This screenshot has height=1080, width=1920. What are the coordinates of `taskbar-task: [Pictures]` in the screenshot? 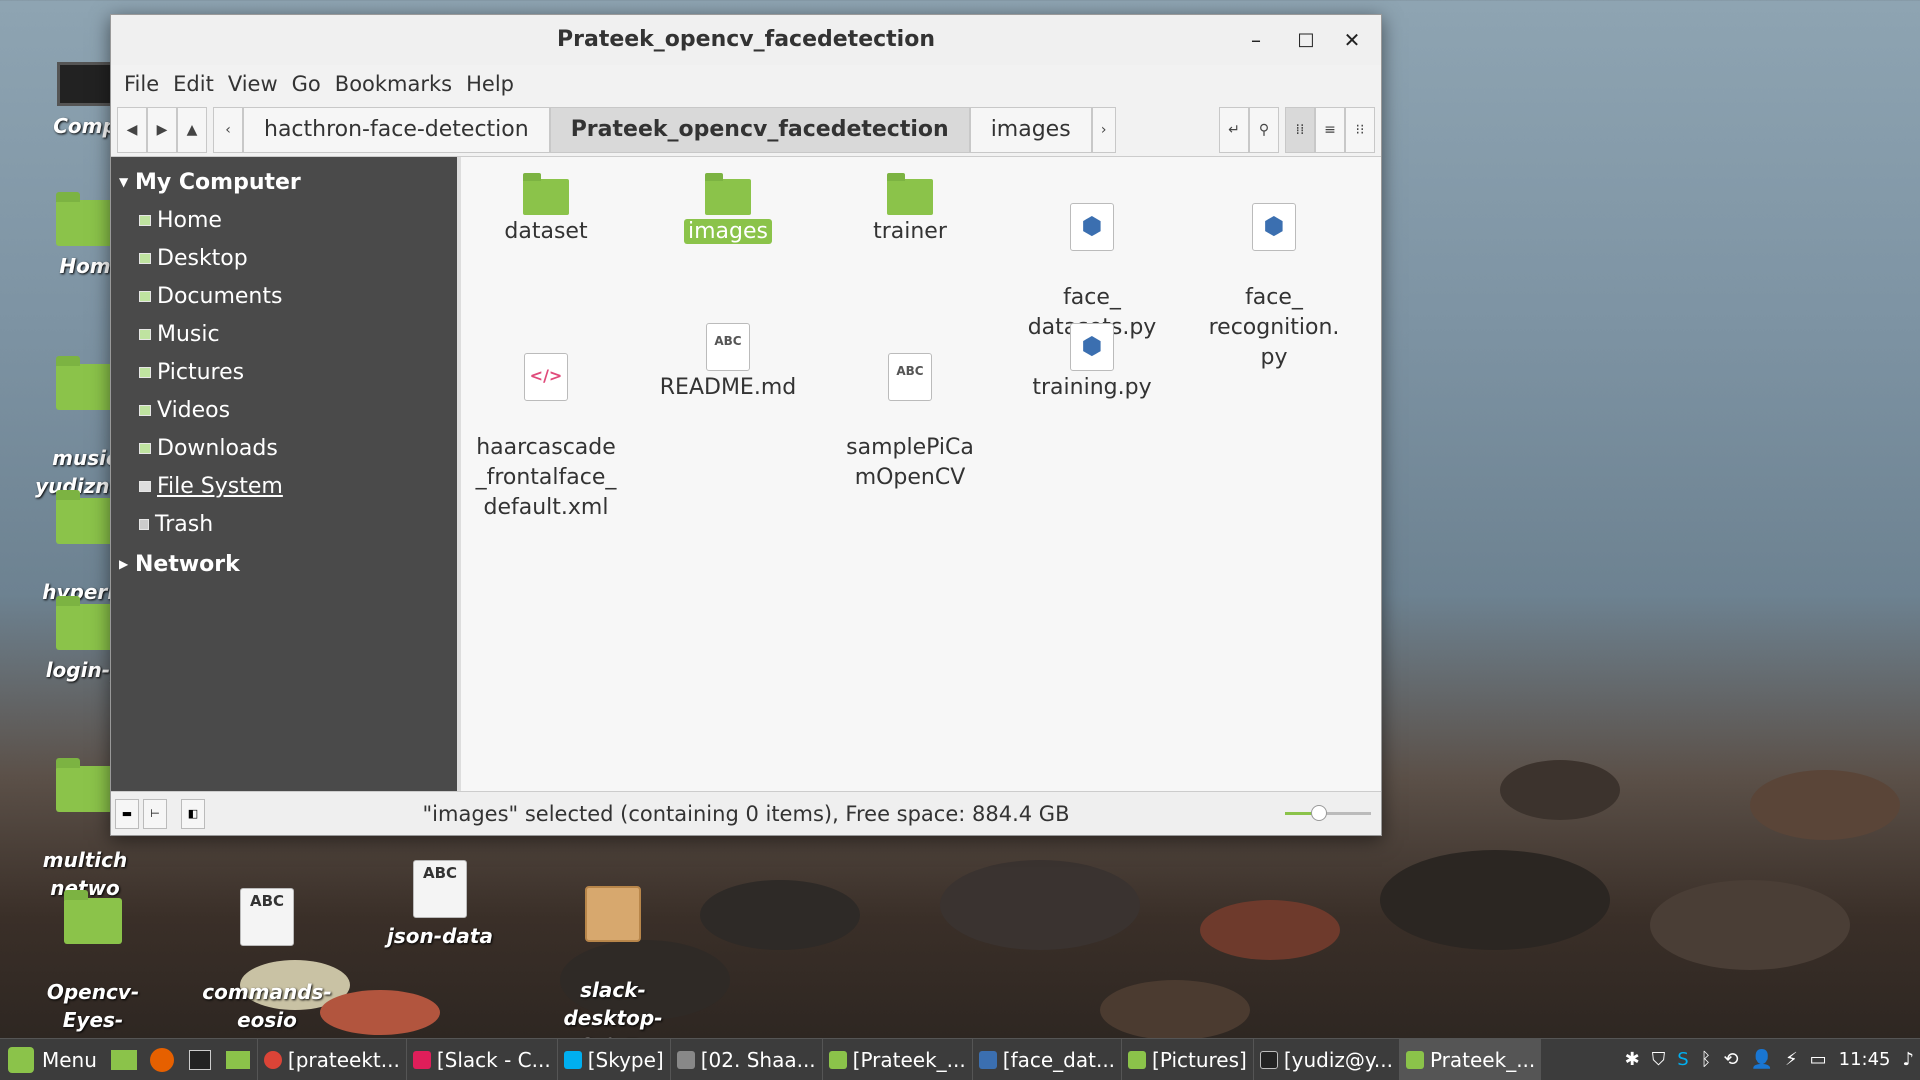 It's located at (1187, 1059).